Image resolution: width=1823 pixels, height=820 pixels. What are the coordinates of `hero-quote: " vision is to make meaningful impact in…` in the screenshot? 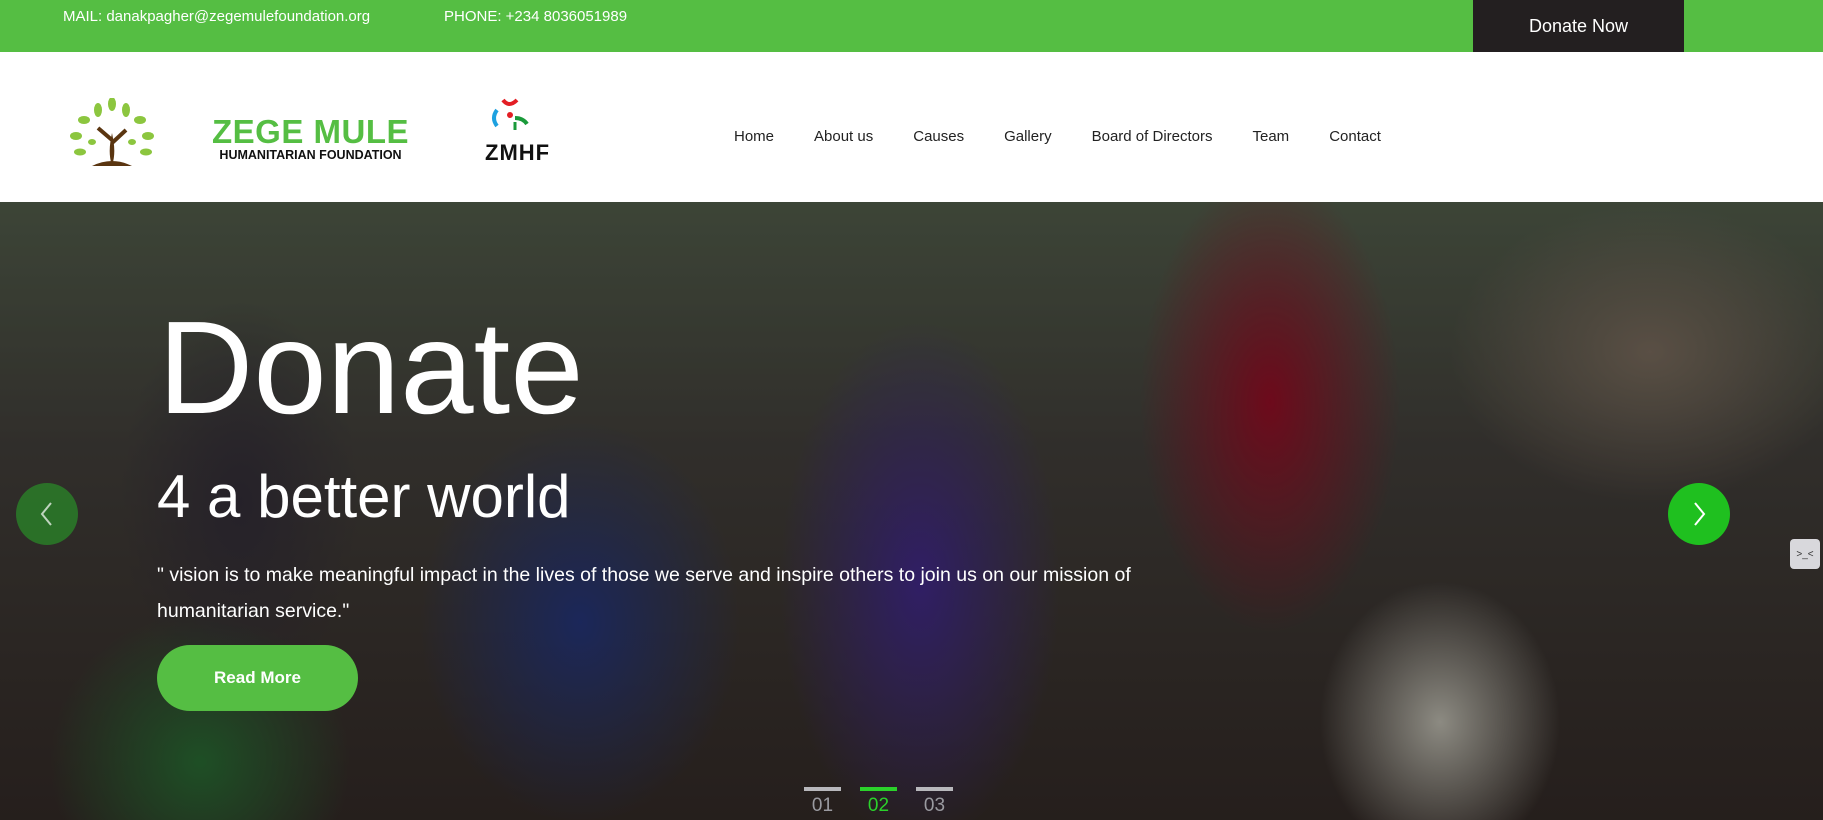 It's located at (644, 593).